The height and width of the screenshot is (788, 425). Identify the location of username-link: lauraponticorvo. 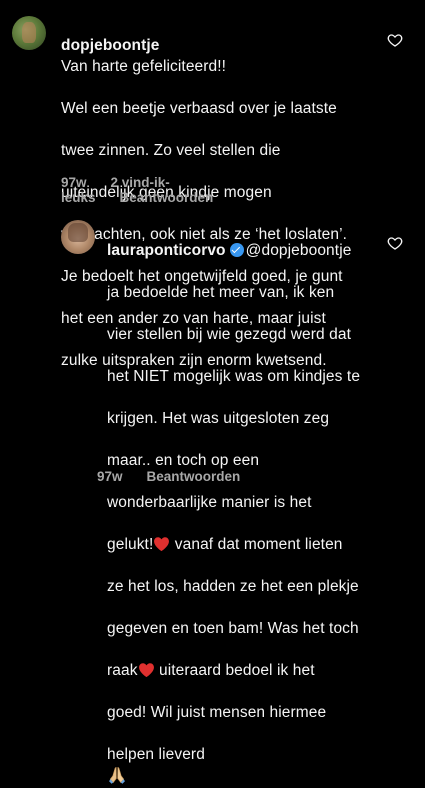
(166, 250).